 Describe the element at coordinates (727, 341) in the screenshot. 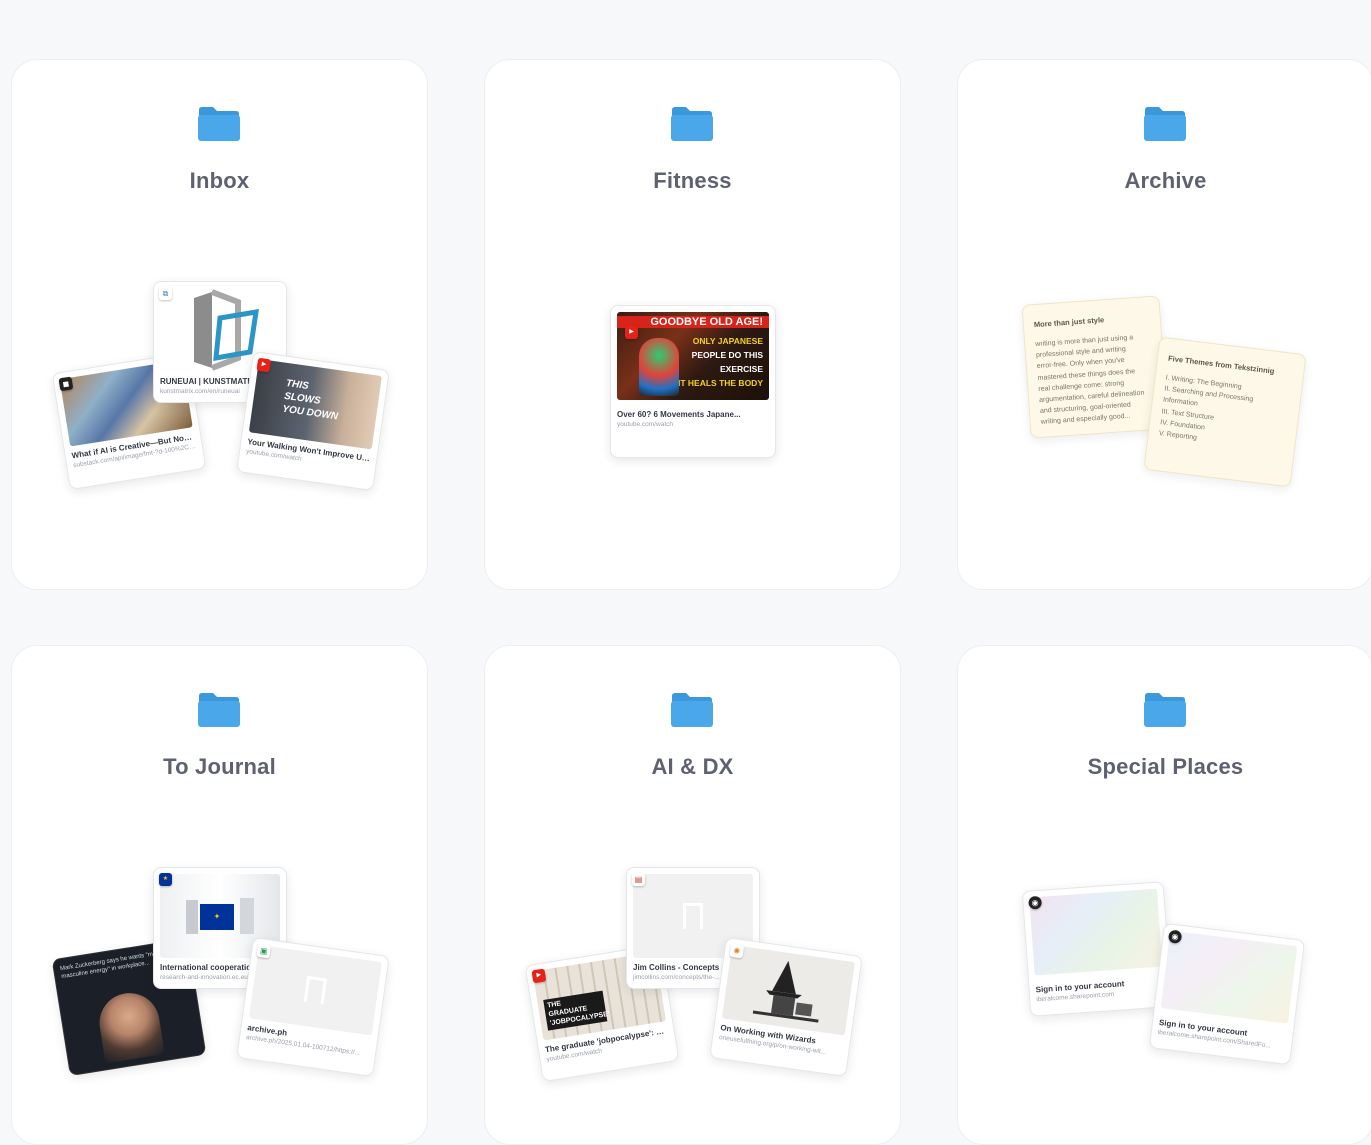

I see `overlay-line: ONLY JAPANESE` at that location.